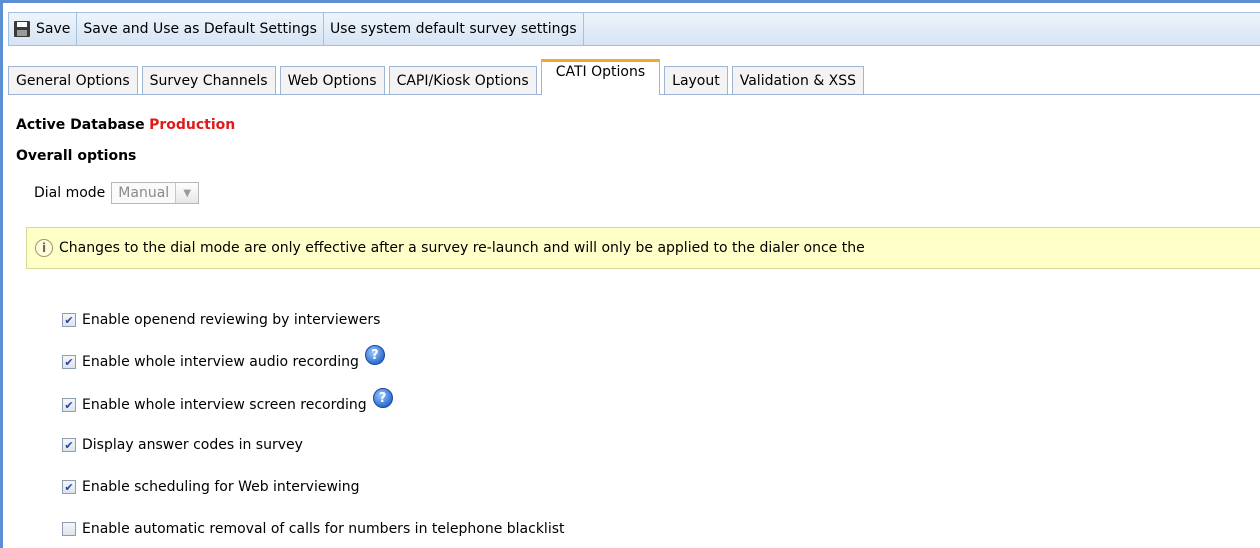 The image size is (1260, 548). Describe the element at coordinates (69, 487) in the screenshot. I see `checkbox-web-scheduling: ✔` at that location.